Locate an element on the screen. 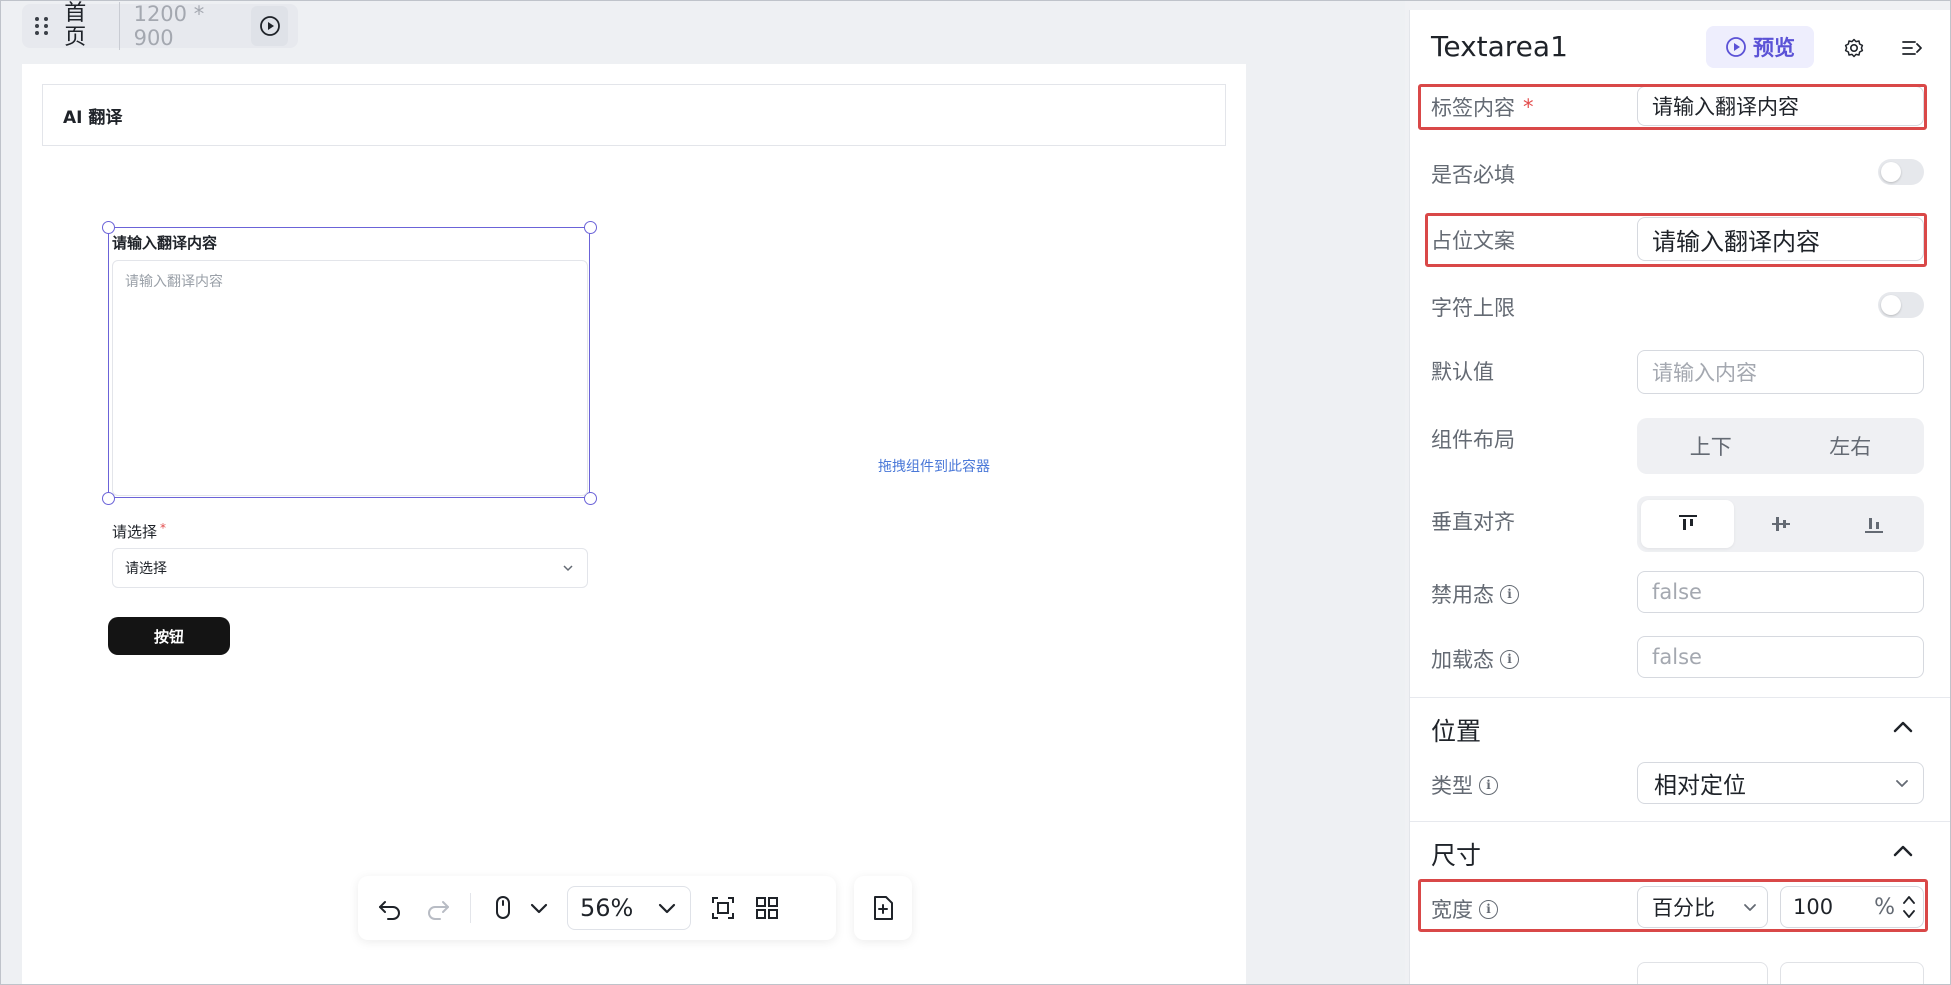  row-loading: 加载态 i false is located at coordinates (1680, 657).